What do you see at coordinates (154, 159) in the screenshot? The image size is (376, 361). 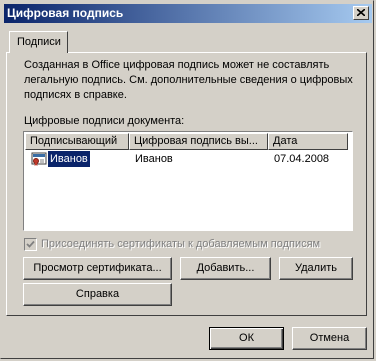 I see `cell-issued-by: Иванов` at bounding box center [154, 159].